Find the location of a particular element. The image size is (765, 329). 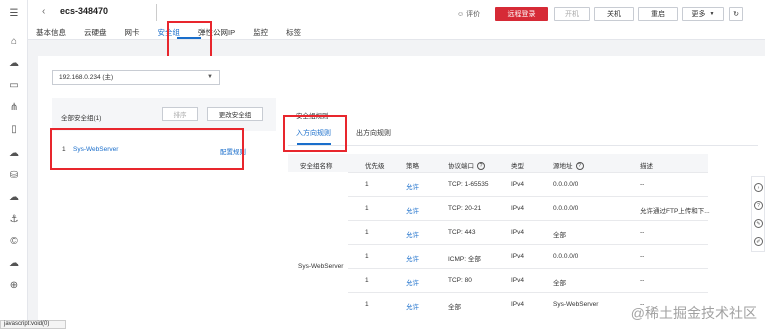

sort-button: 排序 is located at coordinates (180, 114).